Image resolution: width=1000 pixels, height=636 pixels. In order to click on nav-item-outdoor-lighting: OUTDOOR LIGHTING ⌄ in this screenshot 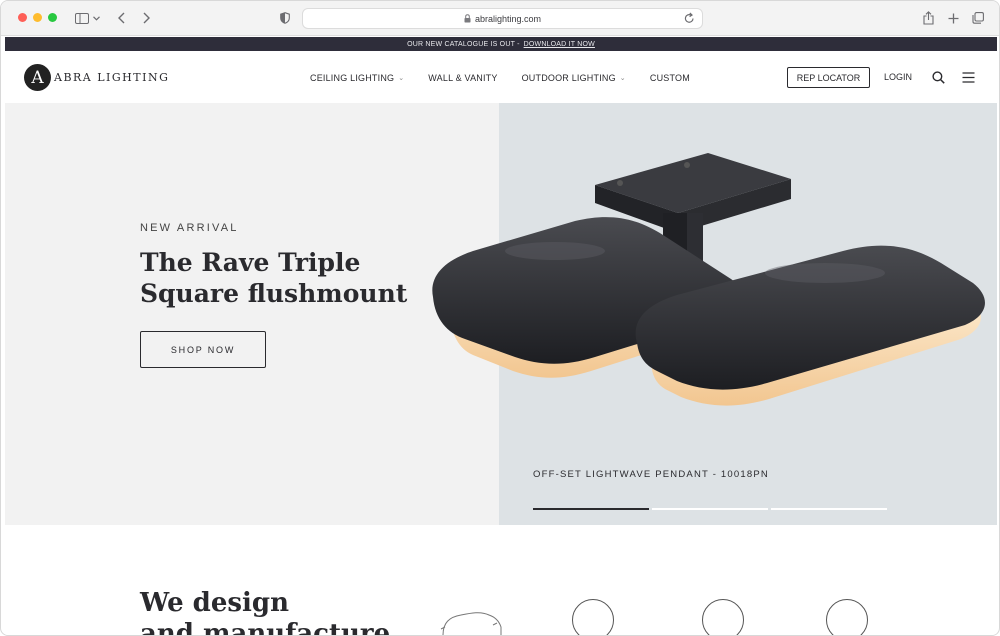, I will do `click(574, 78)`.